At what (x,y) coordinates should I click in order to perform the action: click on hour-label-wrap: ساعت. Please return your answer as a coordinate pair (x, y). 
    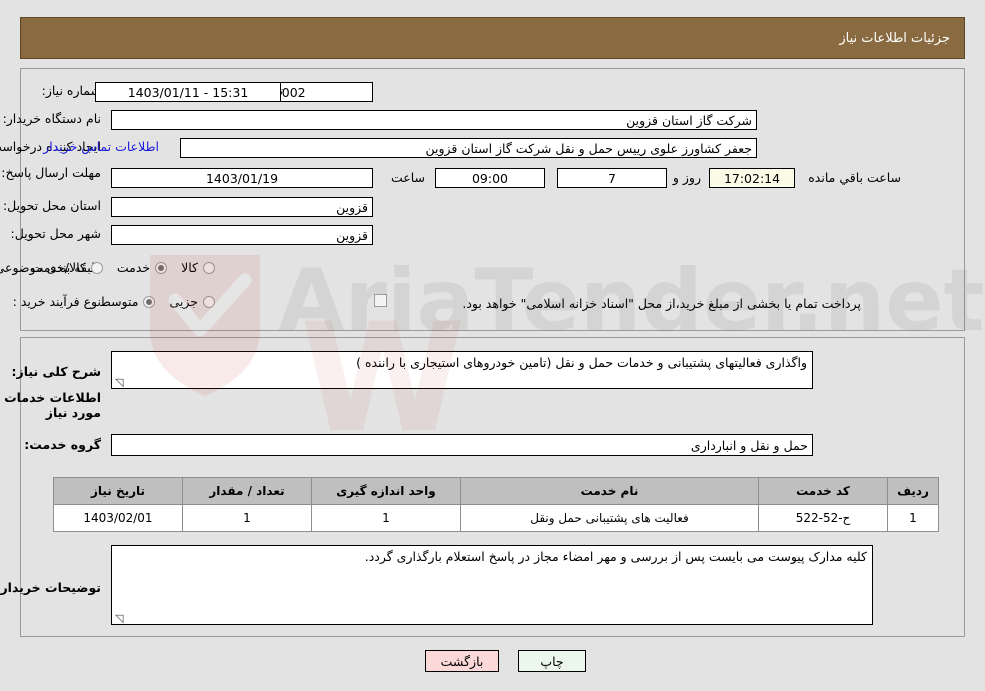
    Looking at the image, I should click on (408, 177).